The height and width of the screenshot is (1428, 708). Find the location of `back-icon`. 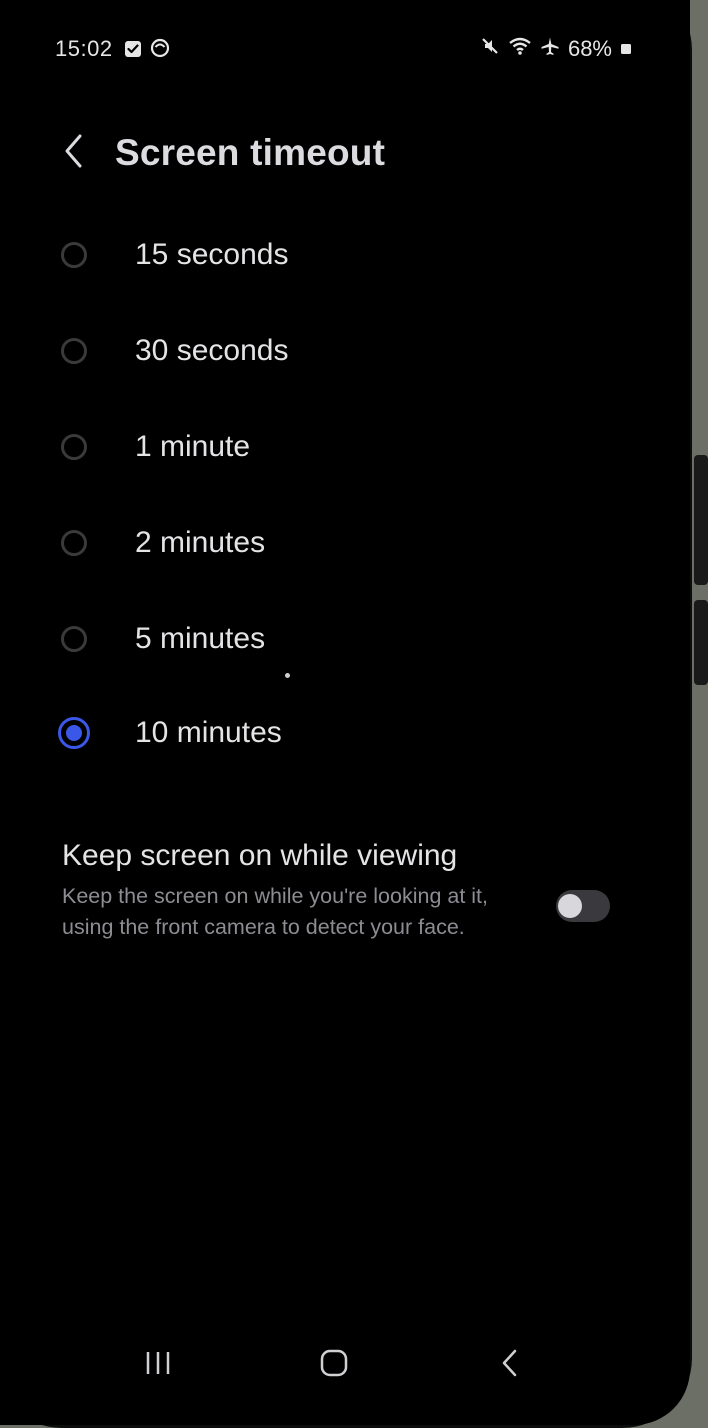

back-icon is located at coordinates (510, 1365).